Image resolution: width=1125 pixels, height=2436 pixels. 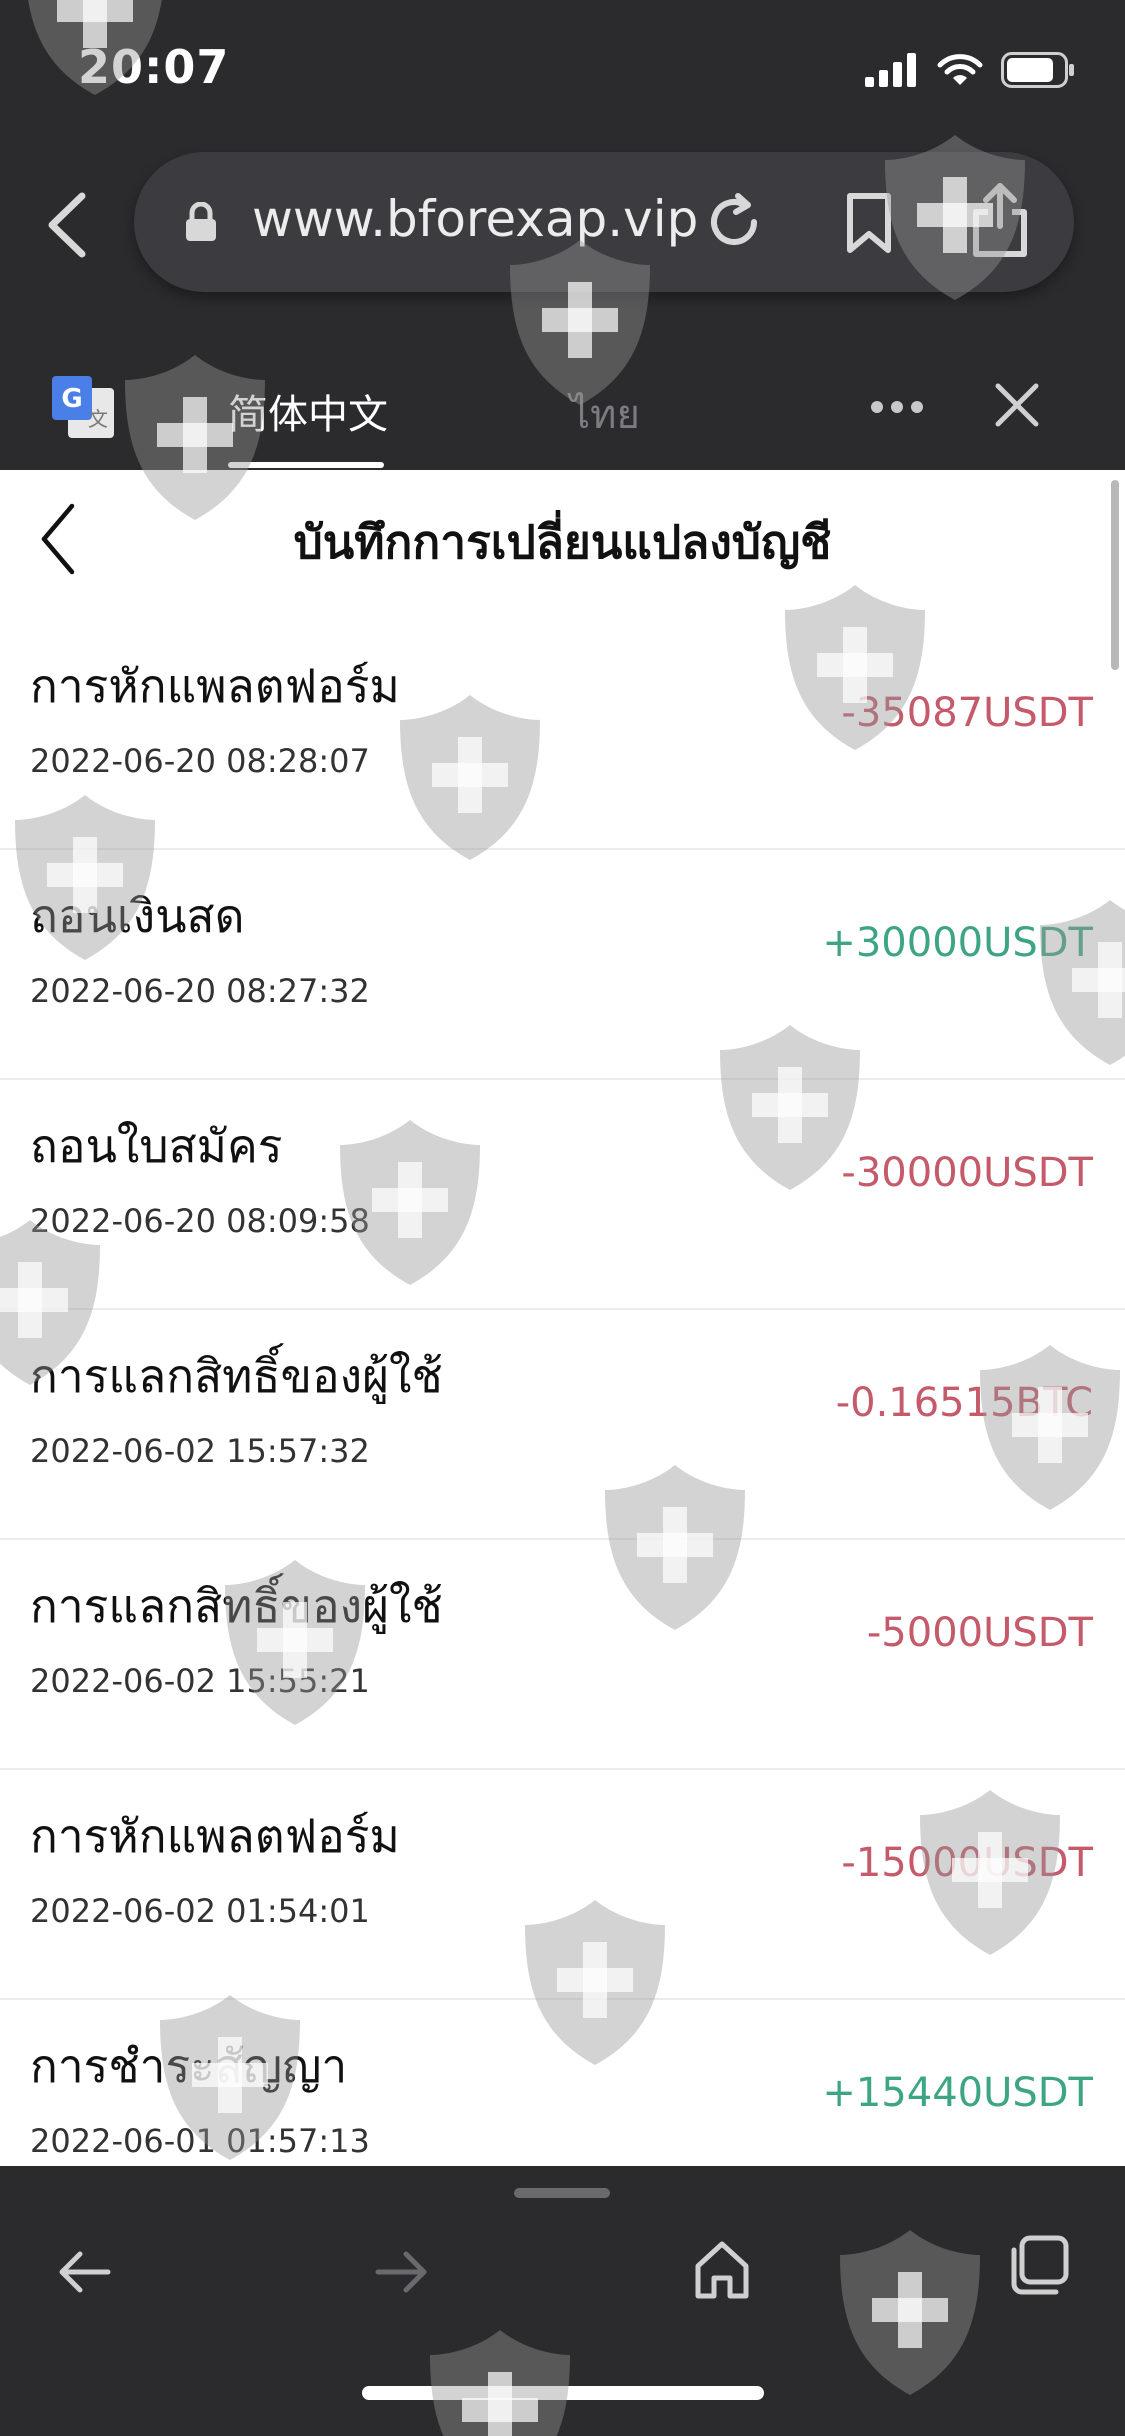 I want to click on record-title: ถอนเงินสด, so click(x=137, y=916).